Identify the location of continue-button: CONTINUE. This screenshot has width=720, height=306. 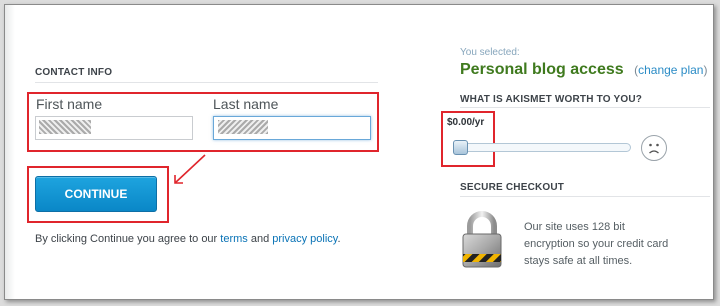
(96, 194).